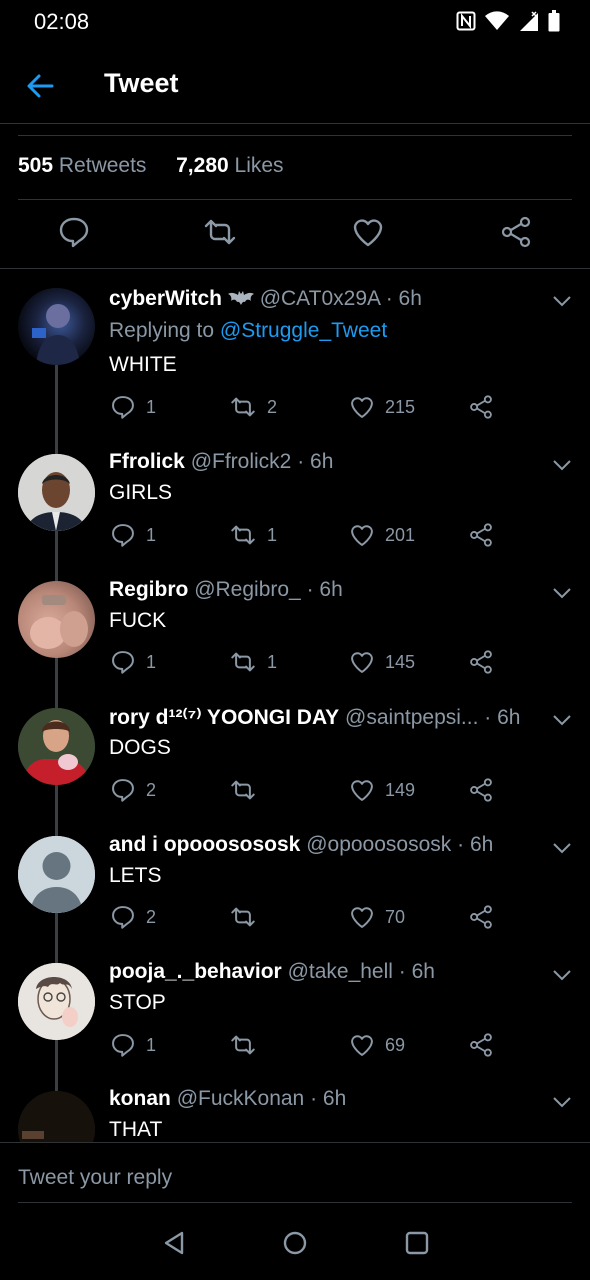 The image size is (590, 1280). Describe the element at coordinates (295, 84) in the screenshot. I see `top-app-bar: Tweet` at that location.